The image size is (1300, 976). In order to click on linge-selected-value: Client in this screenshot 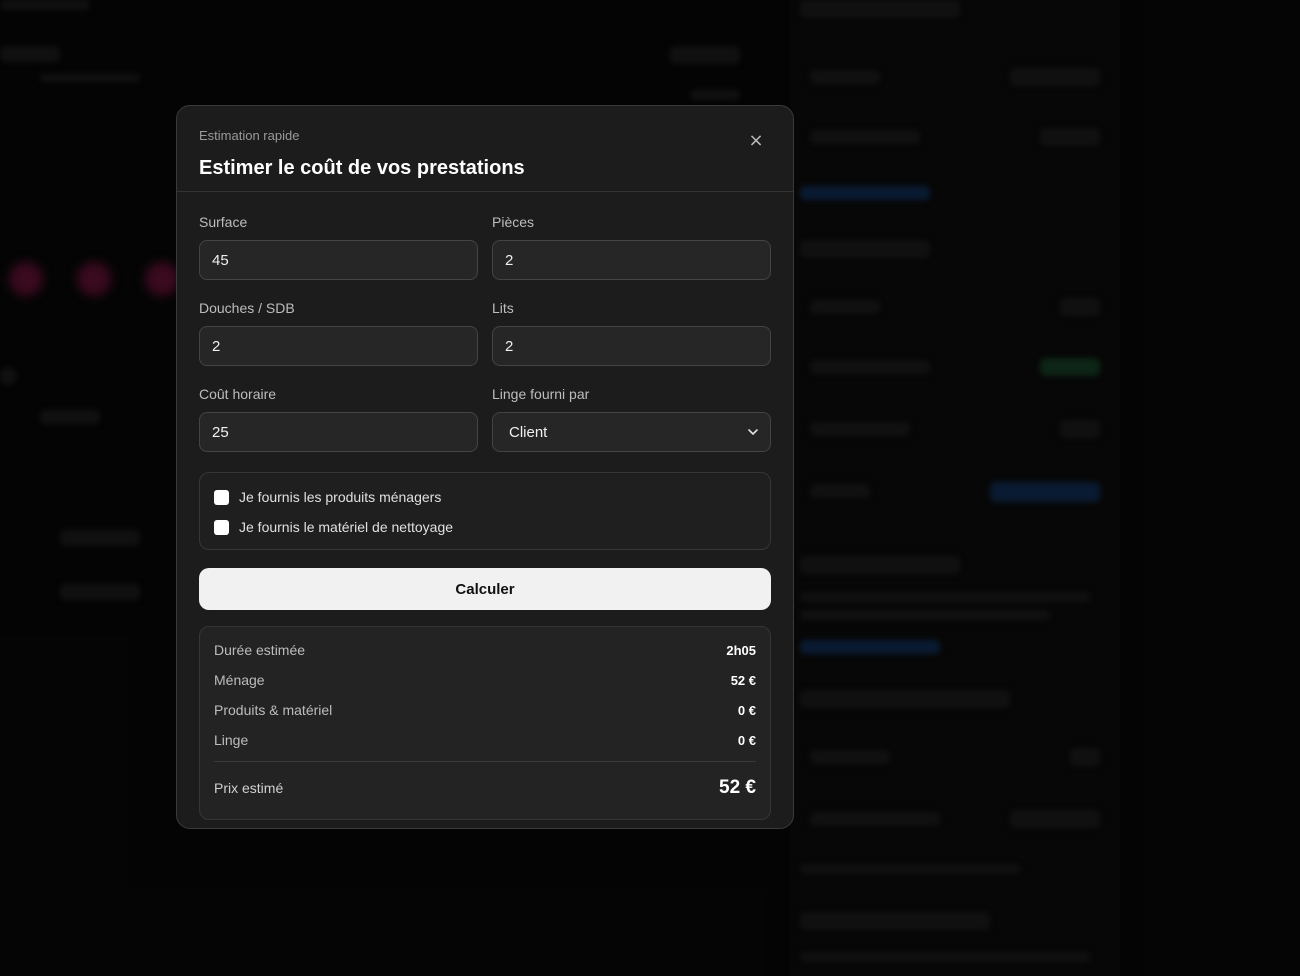, I will do `click(528, 432)`.